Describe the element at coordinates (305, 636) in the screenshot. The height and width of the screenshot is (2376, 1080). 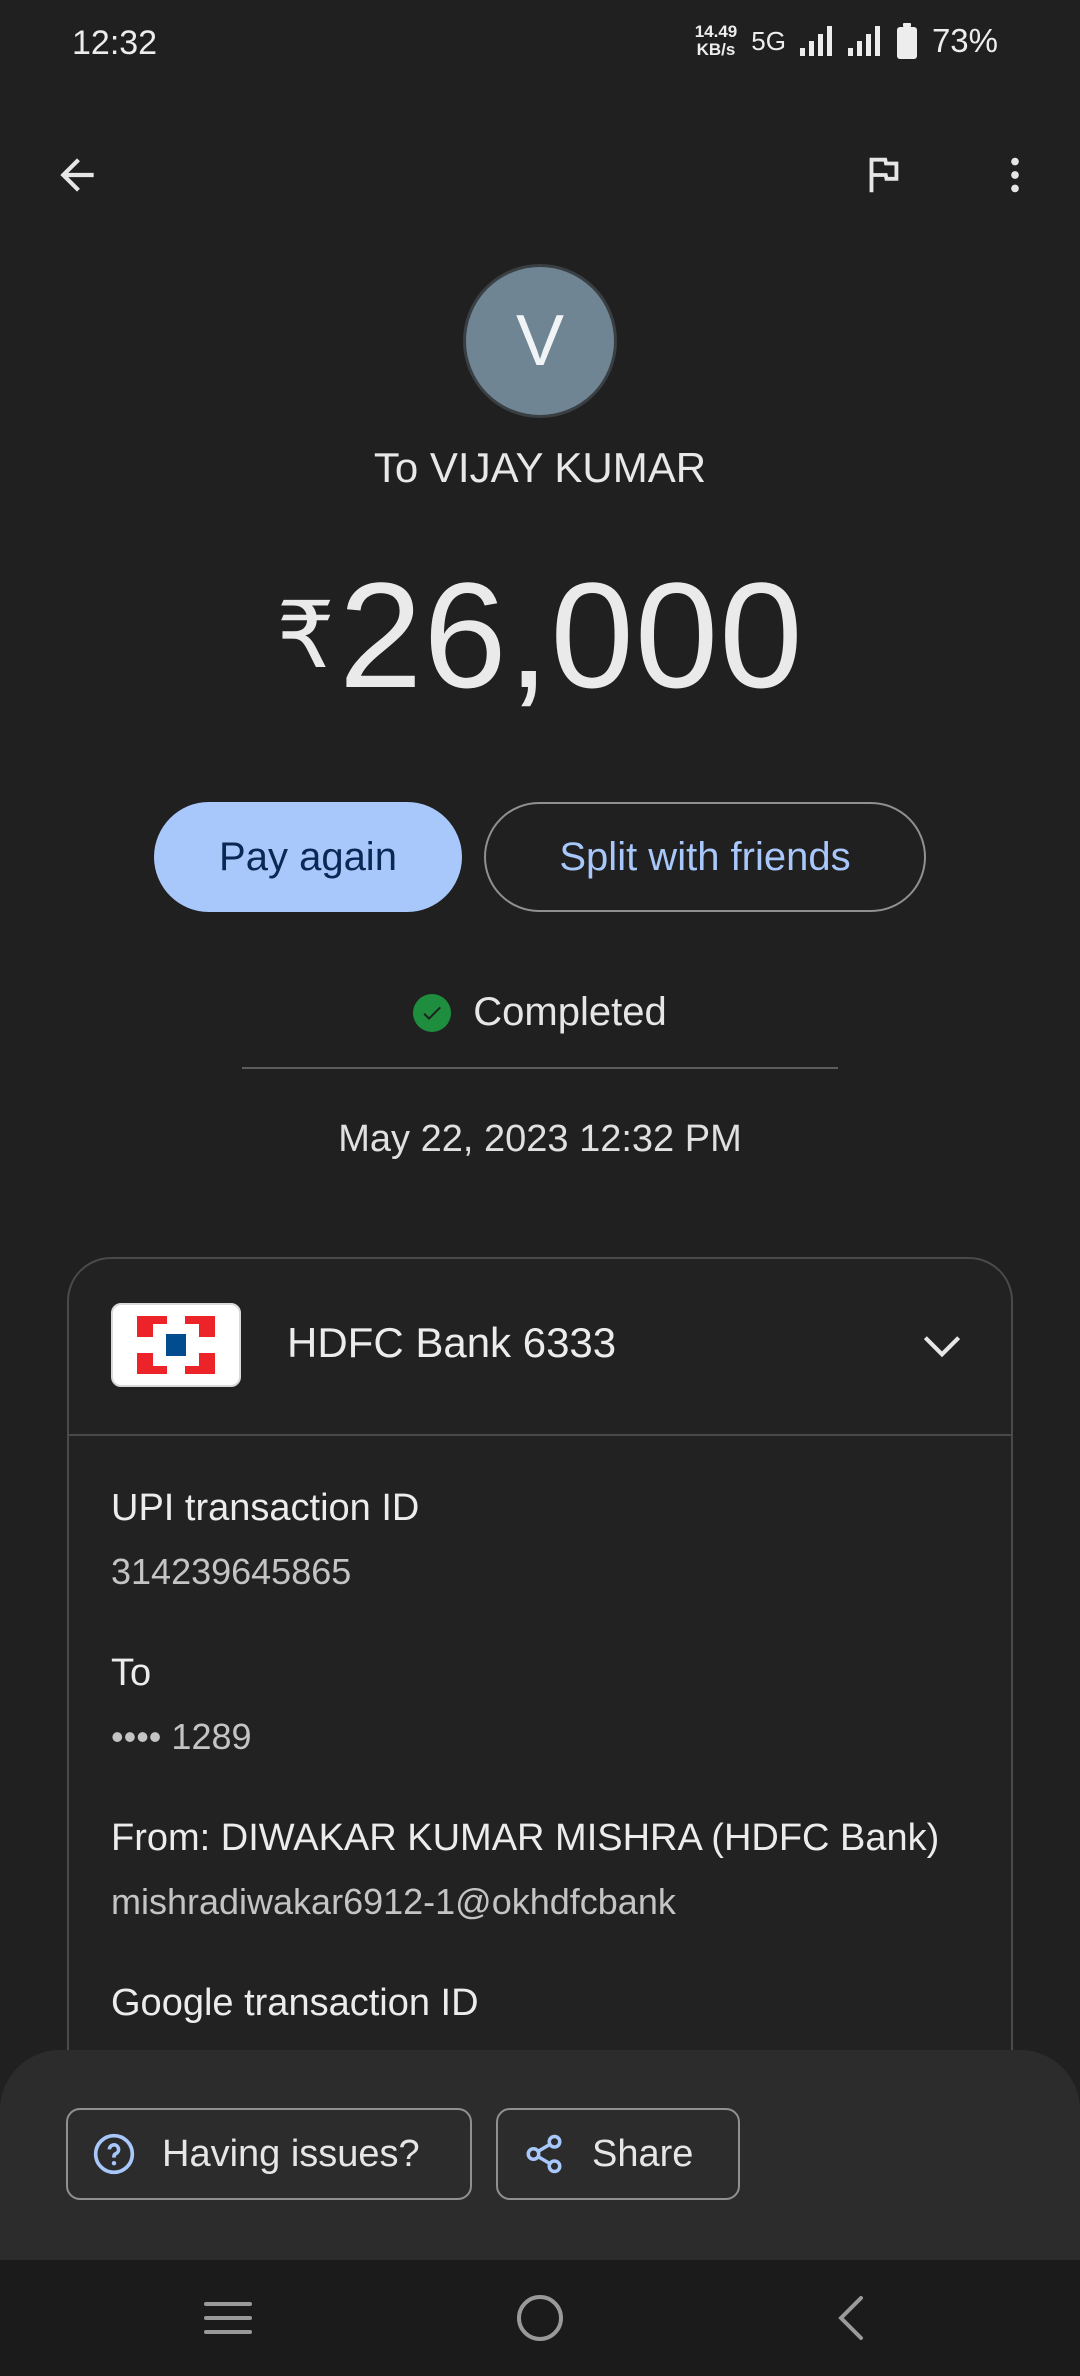
I see `currency-symbol: ₹` at that location.